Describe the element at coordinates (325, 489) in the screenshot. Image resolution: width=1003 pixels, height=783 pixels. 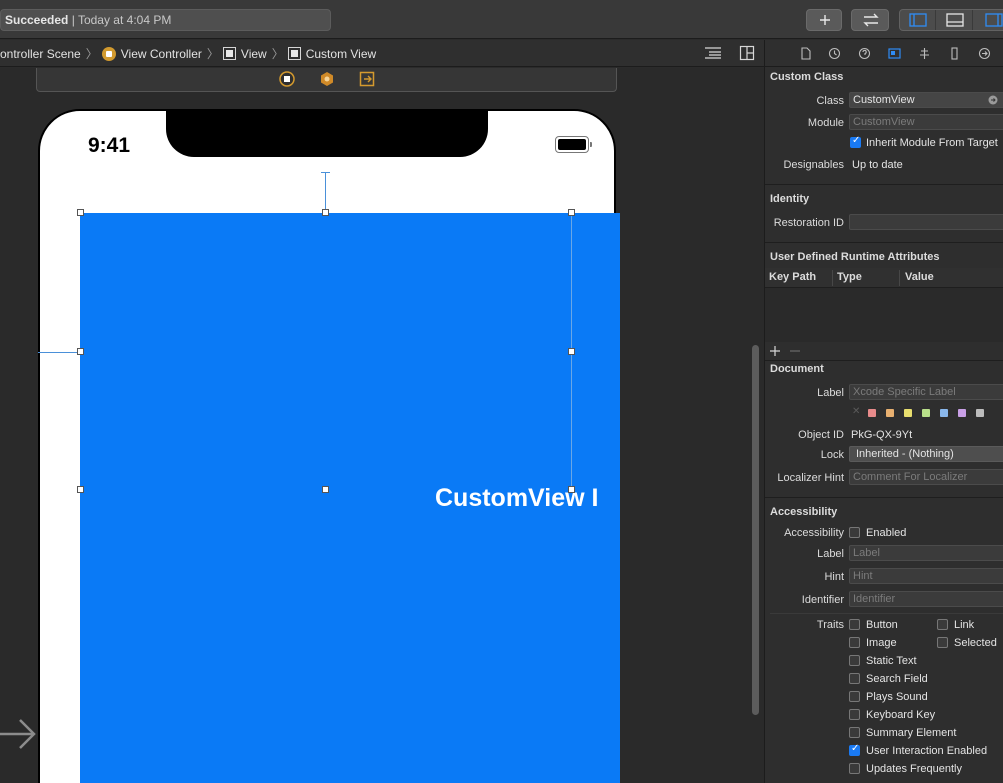
I see `resize-handle-bottom` at that location.